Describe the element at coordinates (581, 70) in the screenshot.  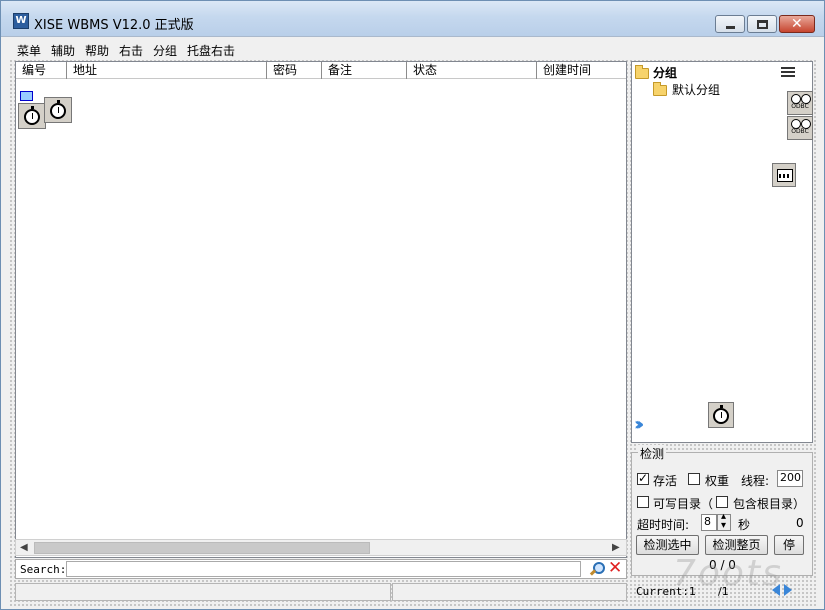
I see `col-header-created: 创建时间` at that location.